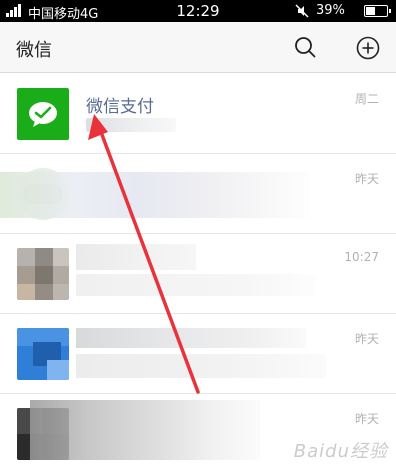 The height and width of the screenshot is (469, 396). What do you see at coordinates (340, 451) in the screenshot?
I see `watermark: Baidu经验` at bounding box center [340, 451].